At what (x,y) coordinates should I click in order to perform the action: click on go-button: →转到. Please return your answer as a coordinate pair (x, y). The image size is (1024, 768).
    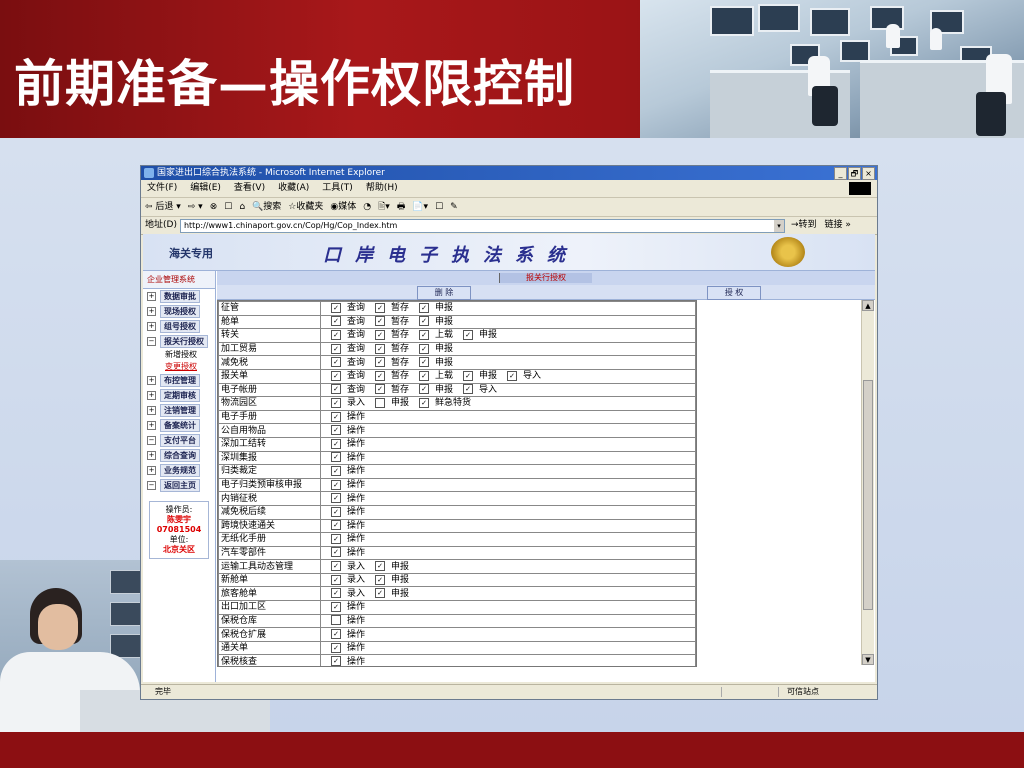
    Looking at the image, I should click on (804, 225).